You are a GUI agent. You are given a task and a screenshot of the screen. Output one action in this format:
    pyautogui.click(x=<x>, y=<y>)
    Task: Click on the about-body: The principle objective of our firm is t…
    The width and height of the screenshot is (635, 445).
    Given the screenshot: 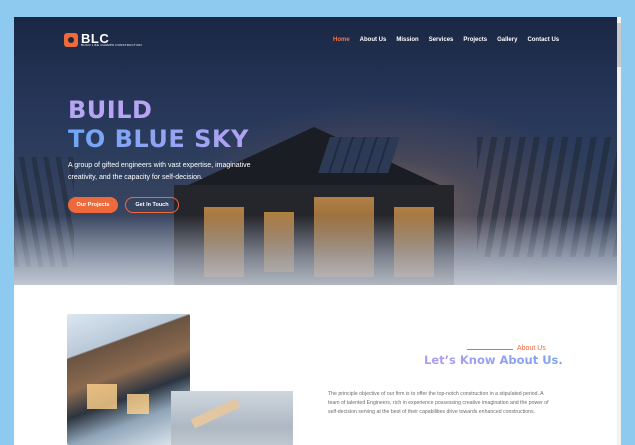 What is the action you would take?
    pyautogui.click(x=438, y=403)
    